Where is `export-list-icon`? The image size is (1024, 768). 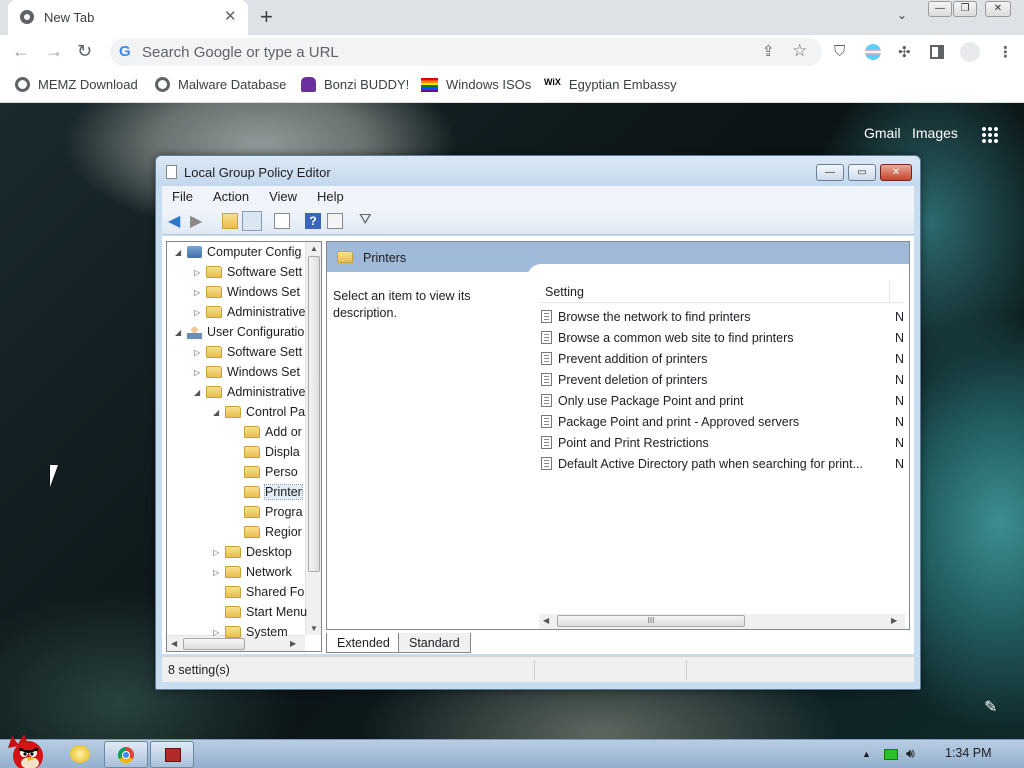 export-list-icon is located at coordinates (282, 221).